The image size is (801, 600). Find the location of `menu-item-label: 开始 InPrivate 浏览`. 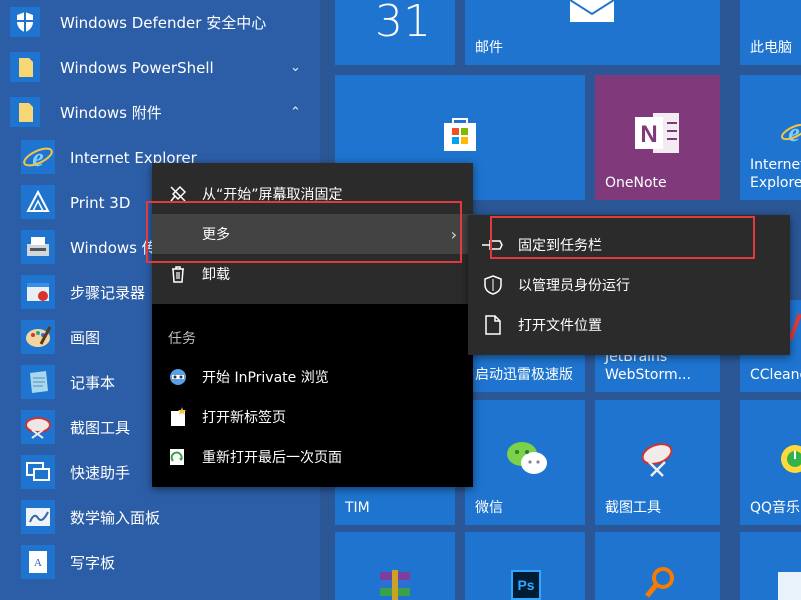

menu-item-label: 开始 InPrivate 浏览 is located at coordinates (265, 378).